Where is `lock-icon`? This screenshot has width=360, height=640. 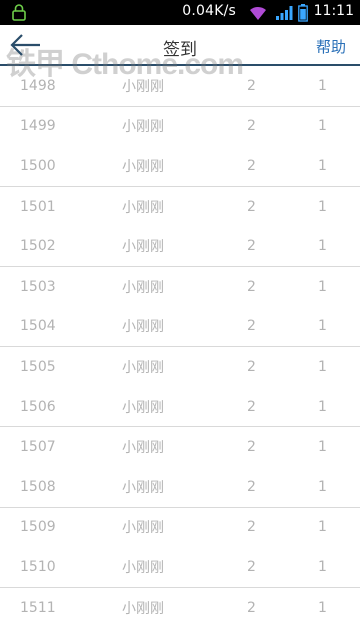
lock-icon is located at coordinates (19, 12).